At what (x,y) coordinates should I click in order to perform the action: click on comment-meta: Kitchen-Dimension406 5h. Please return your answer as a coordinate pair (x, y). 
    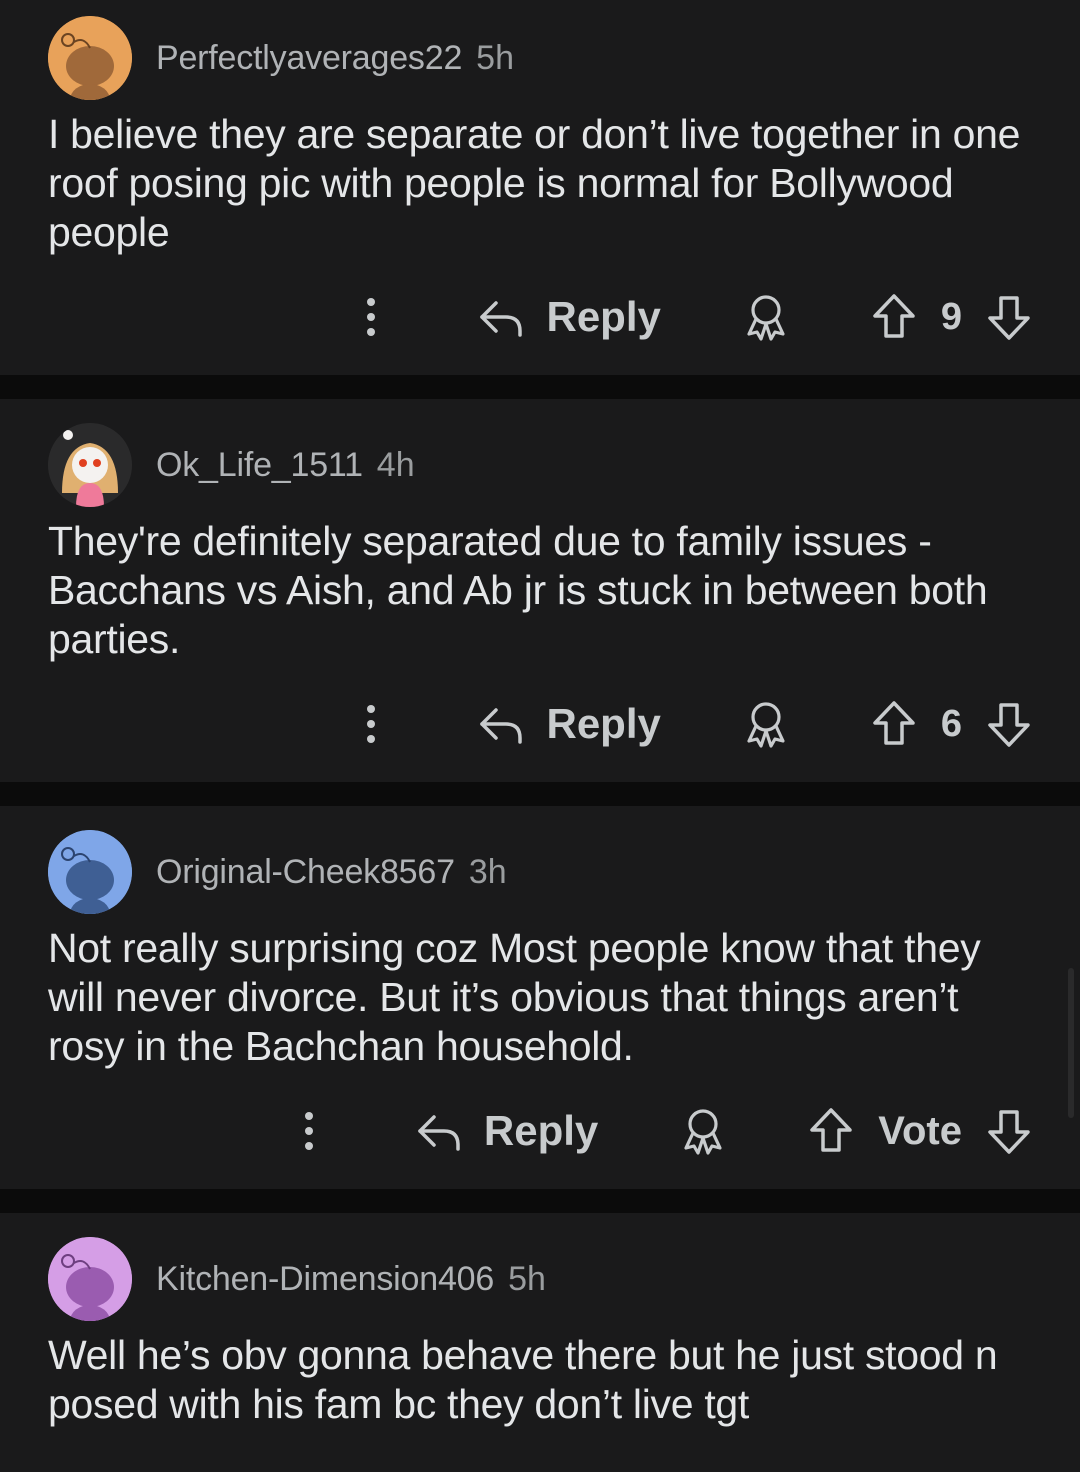
    Looking at the image, I should click on (540, 1267).